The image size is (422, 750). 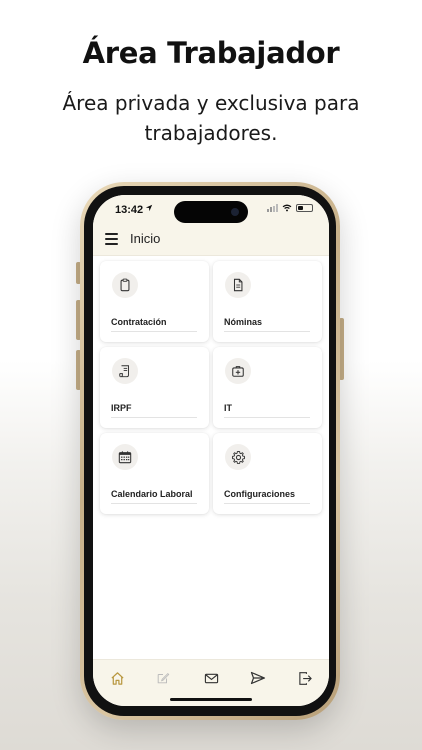 What do you see at coordinates (267, 301) in the screenshot?
I see `card-nominas: Nóminas` at bounding box center [267, 301].